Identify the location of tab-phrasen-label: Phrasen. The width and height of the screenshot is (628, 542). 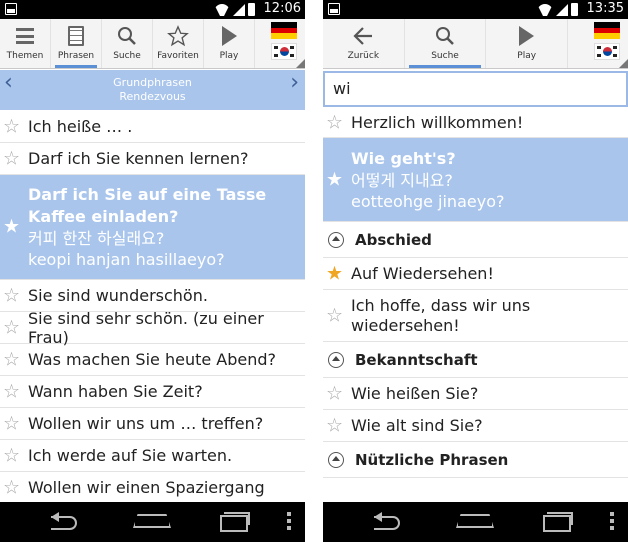
(76, 56).